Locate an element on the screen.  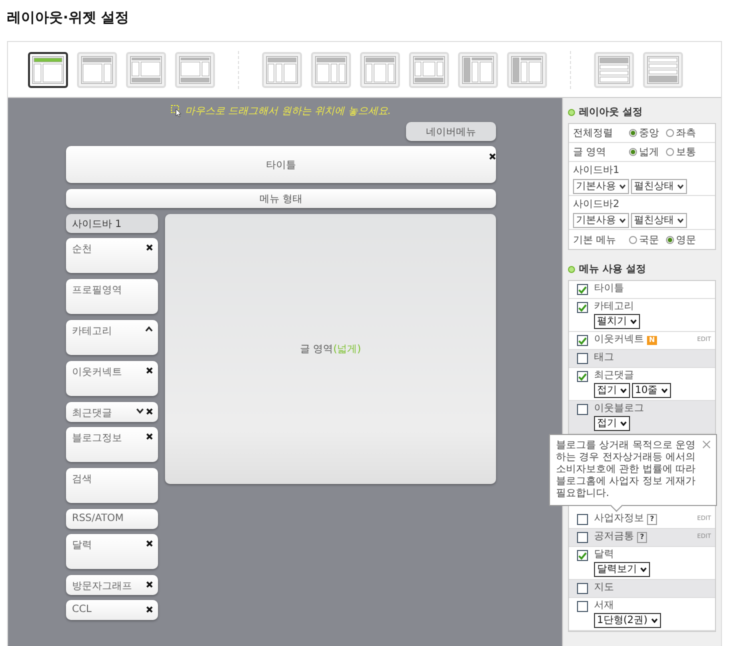
radio-option: 넓게 is located at coordinates (644, 152).